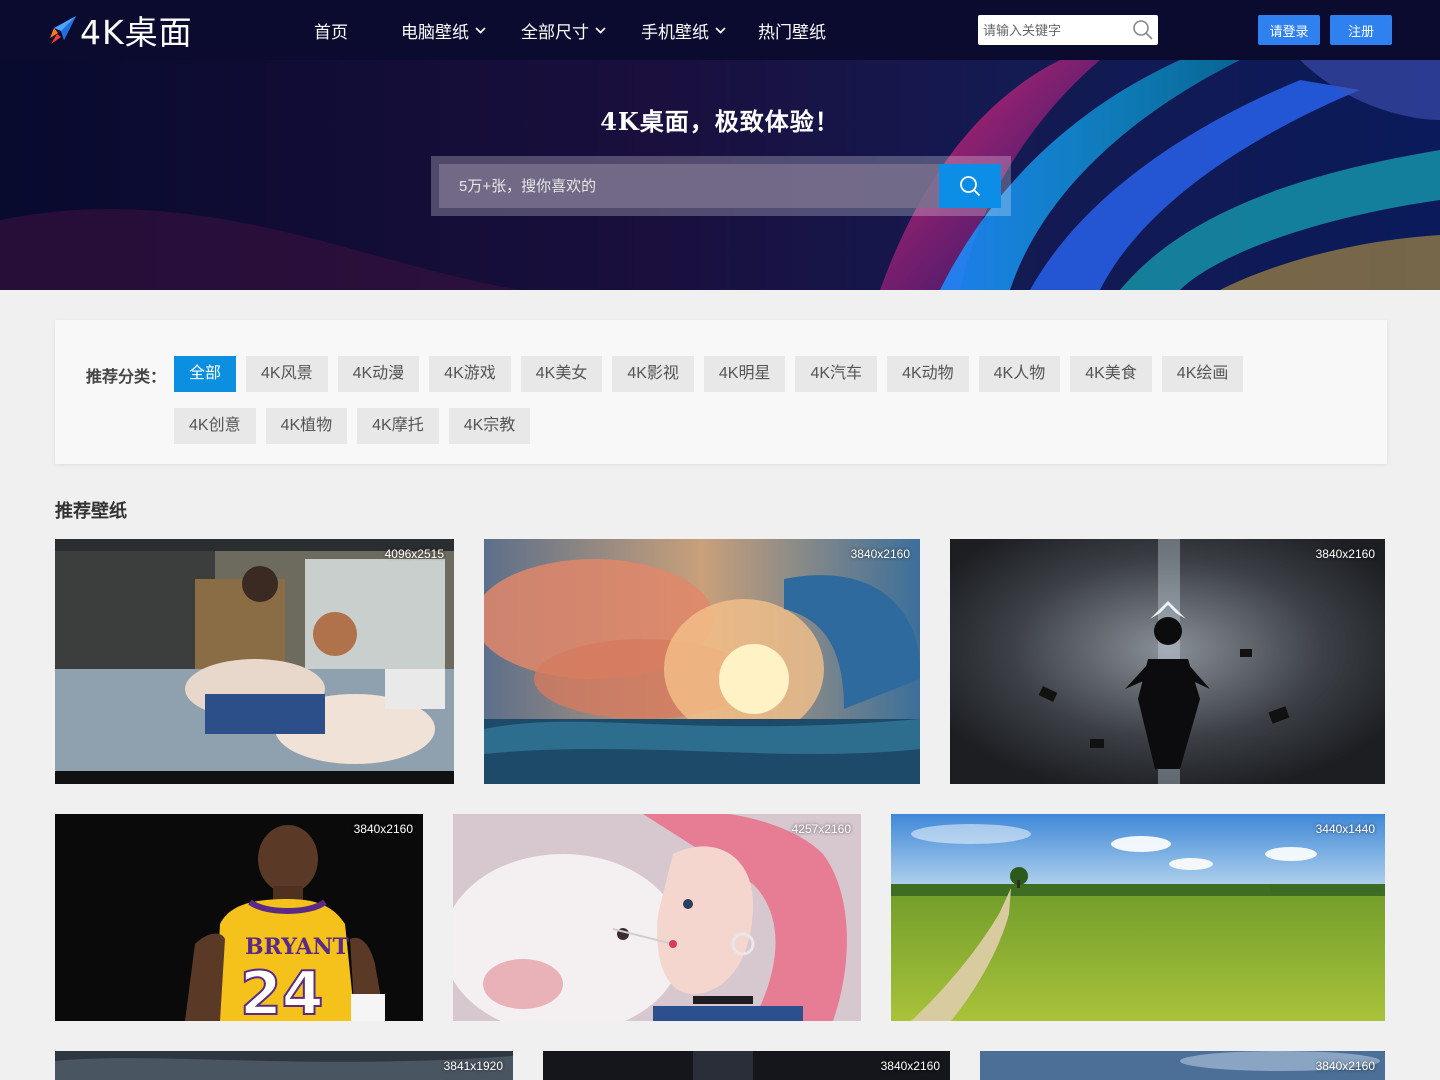 Image resolution: width=1440 pixels, height=1080 pixels. What do you see at coordinates (821, 829) in the screenshot?
I see `resolution-badge: 4257x2160` at bounding box center [821, 829].